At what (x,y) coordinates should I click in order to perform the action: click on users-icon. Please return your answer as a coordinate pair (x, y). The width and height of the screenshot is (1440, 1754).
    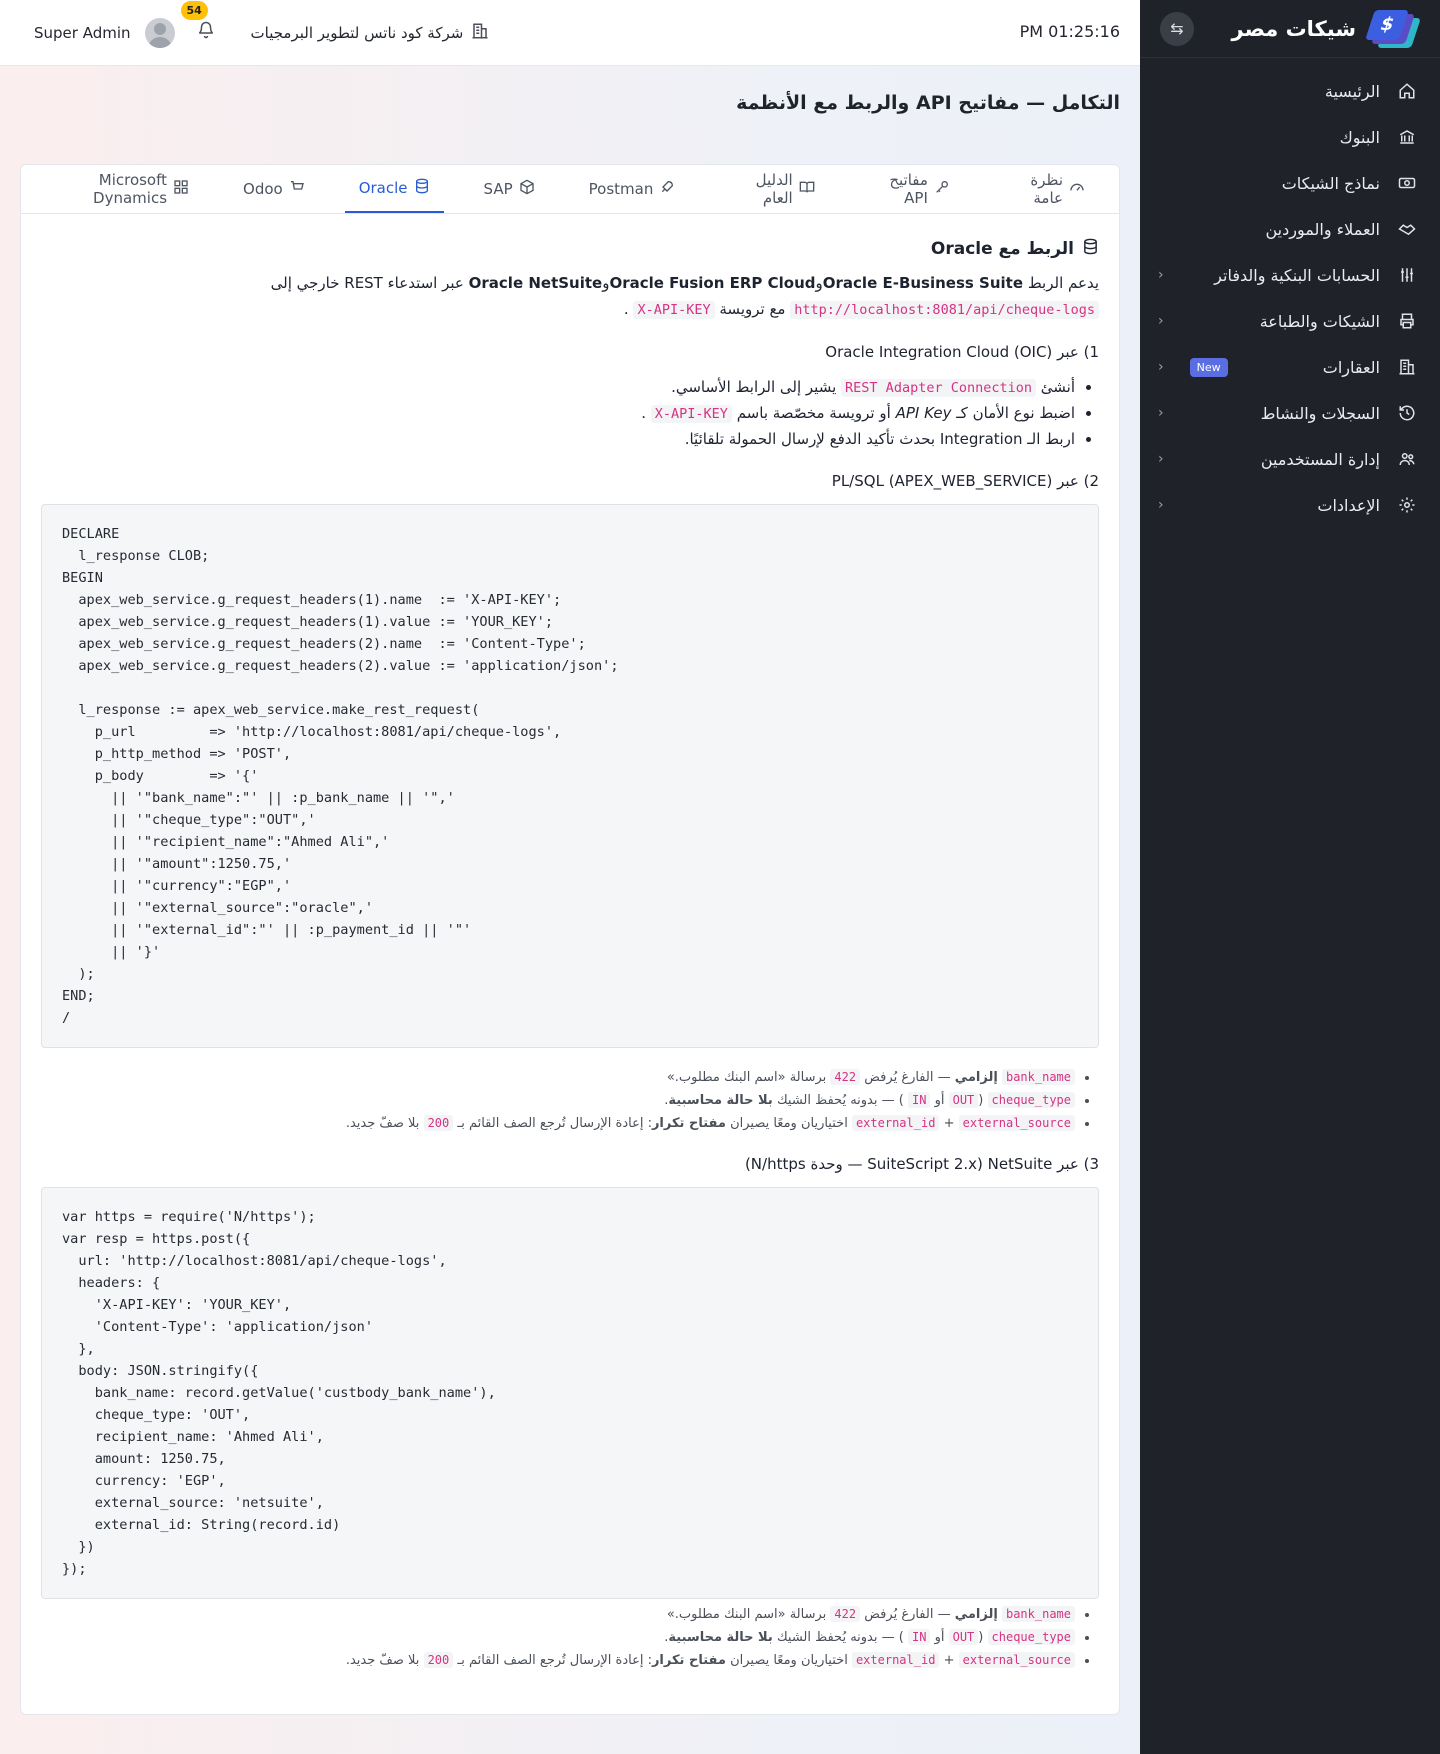
    Looking at the image, I should click on (1407, 459).